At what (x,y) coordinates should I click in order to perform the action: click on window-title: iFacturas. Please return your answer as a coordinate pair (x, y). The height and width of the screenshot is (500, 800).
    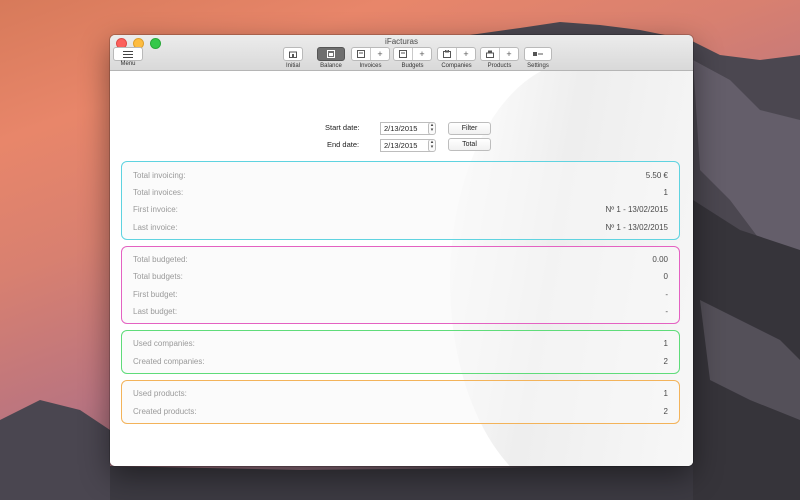
    Looking at the image, I should click on (401, 41).